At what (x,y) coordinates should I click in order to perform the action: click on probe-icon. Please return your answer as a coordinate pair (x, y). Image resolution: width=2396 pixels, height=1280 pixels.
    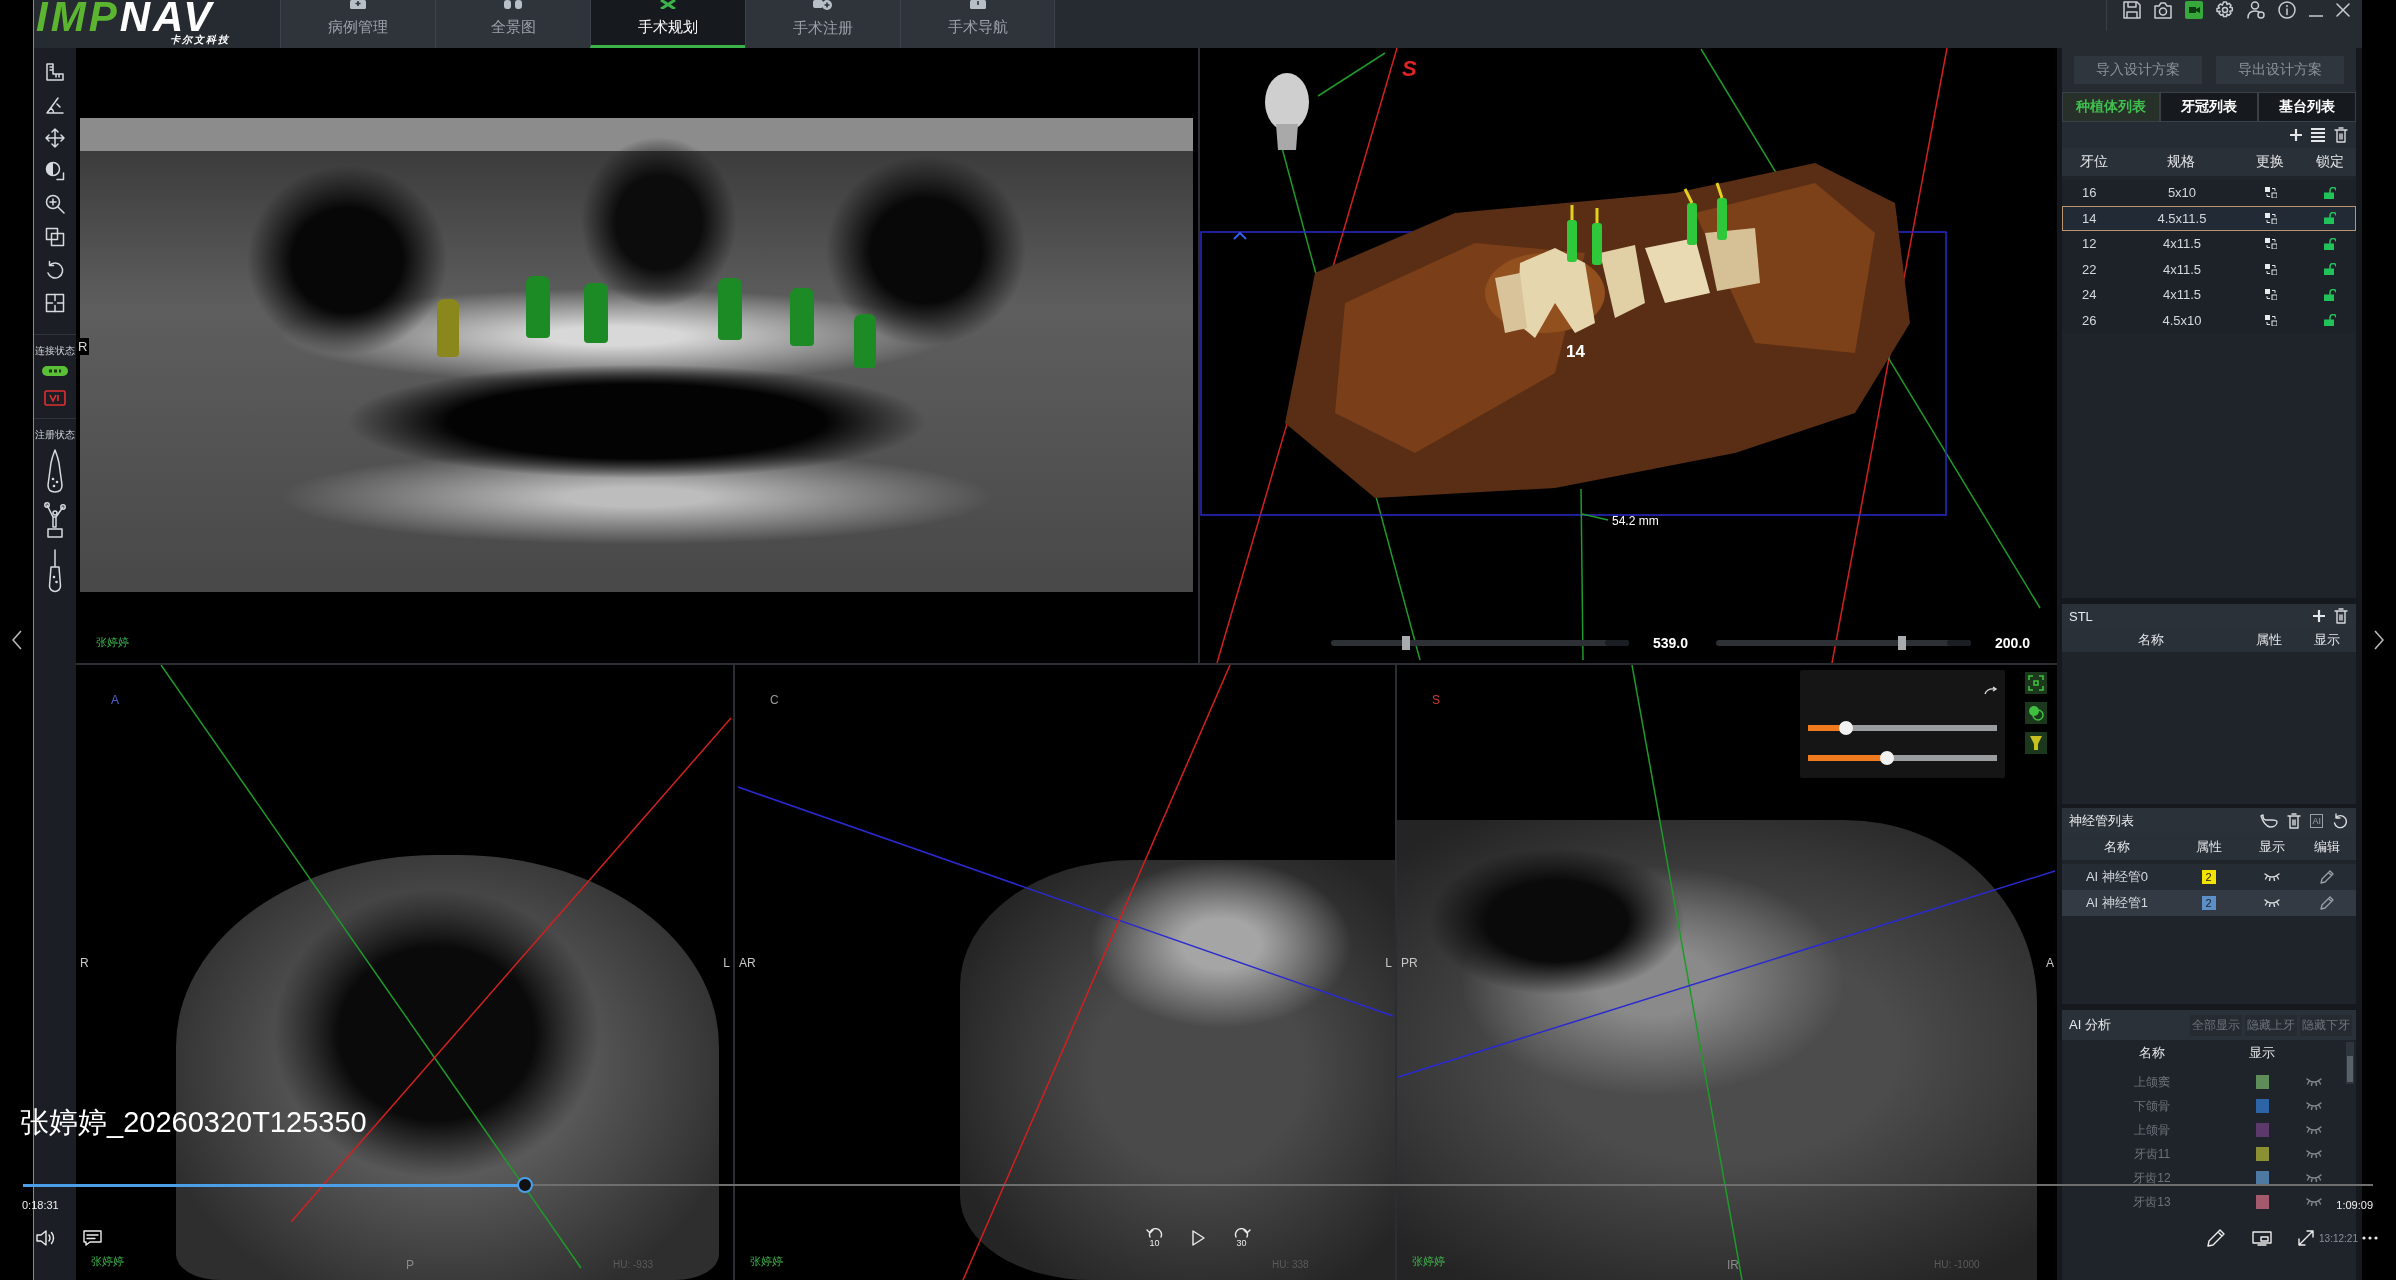
    Looking at the image, I should click on (55, 471).